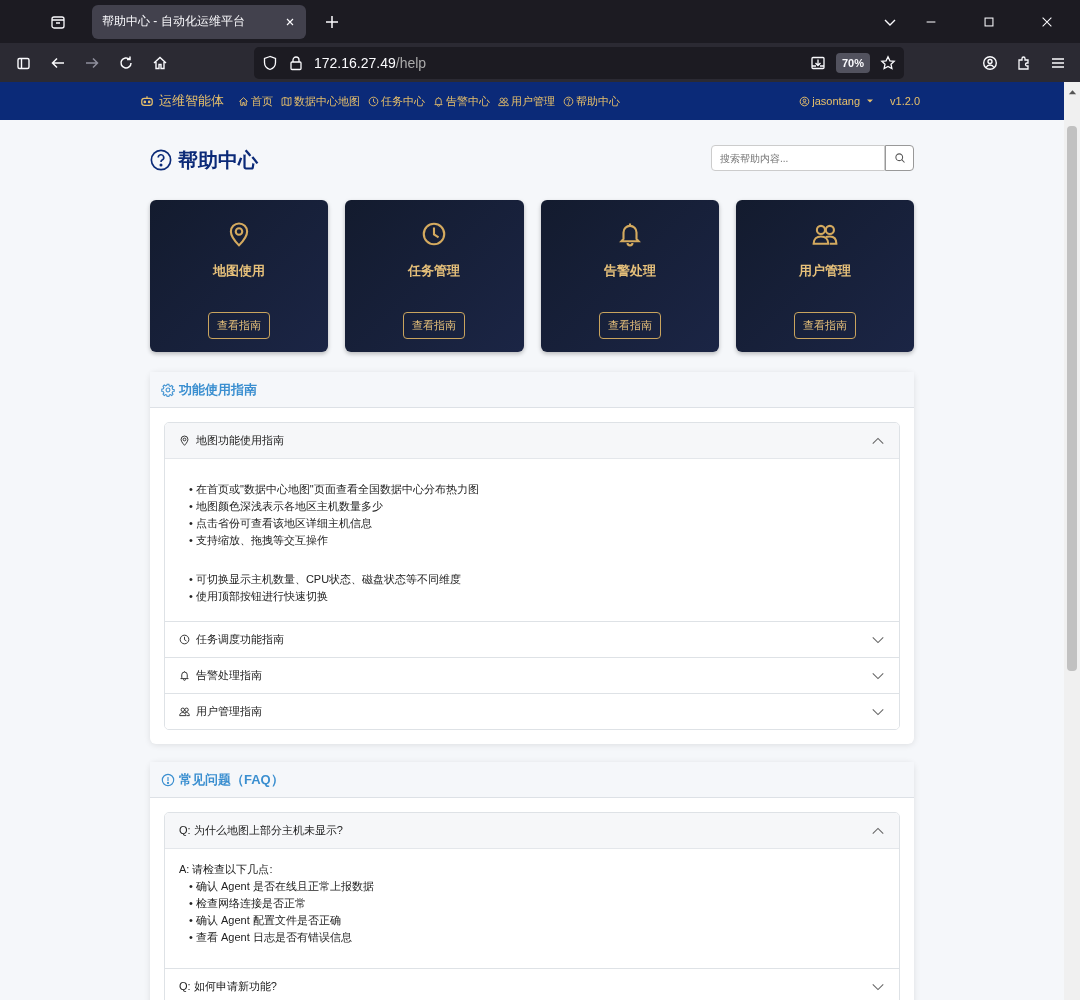  I want to click on accordion-title: 告警处理指南, so click(229, 675).